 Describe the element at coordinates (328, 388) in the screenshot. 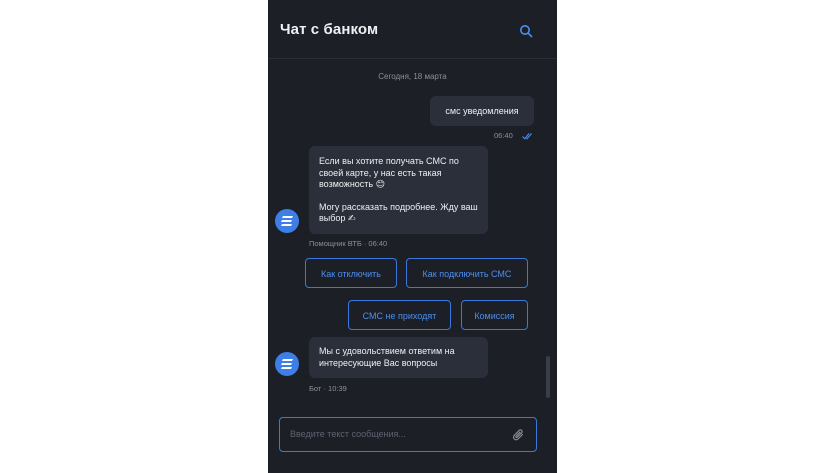

I see `bot-message-meta: Бот · 10:39` at that location.